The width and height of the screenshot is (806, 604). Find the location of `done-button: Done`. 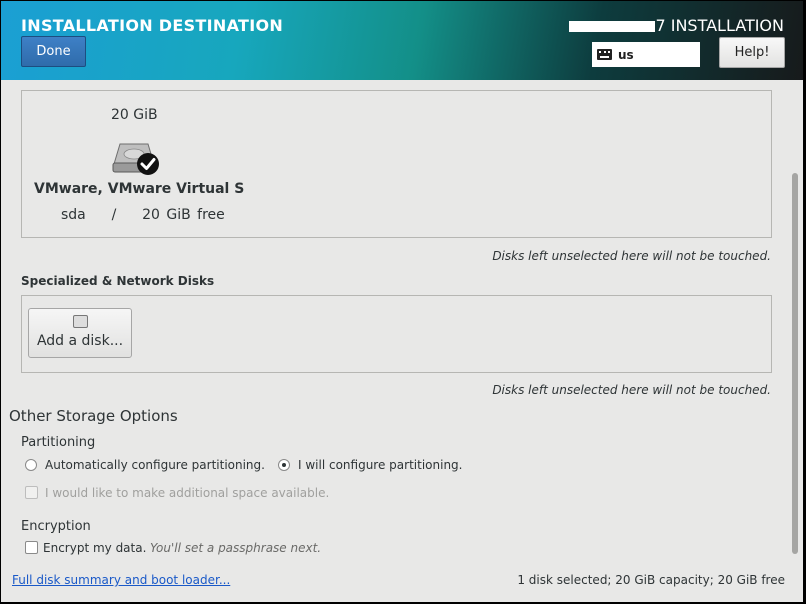

done-button: Done is located at coordinates (53, 51).